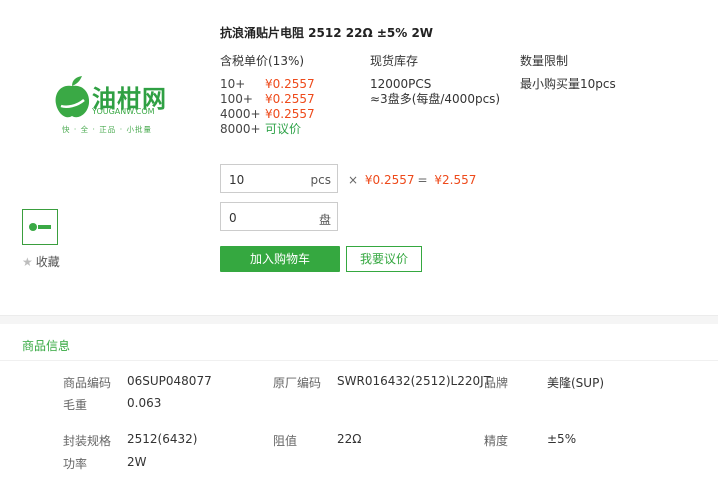  Describe the element at coordinates (285, 441) in the screenshot. I see `info-label: 阻值` at that location.